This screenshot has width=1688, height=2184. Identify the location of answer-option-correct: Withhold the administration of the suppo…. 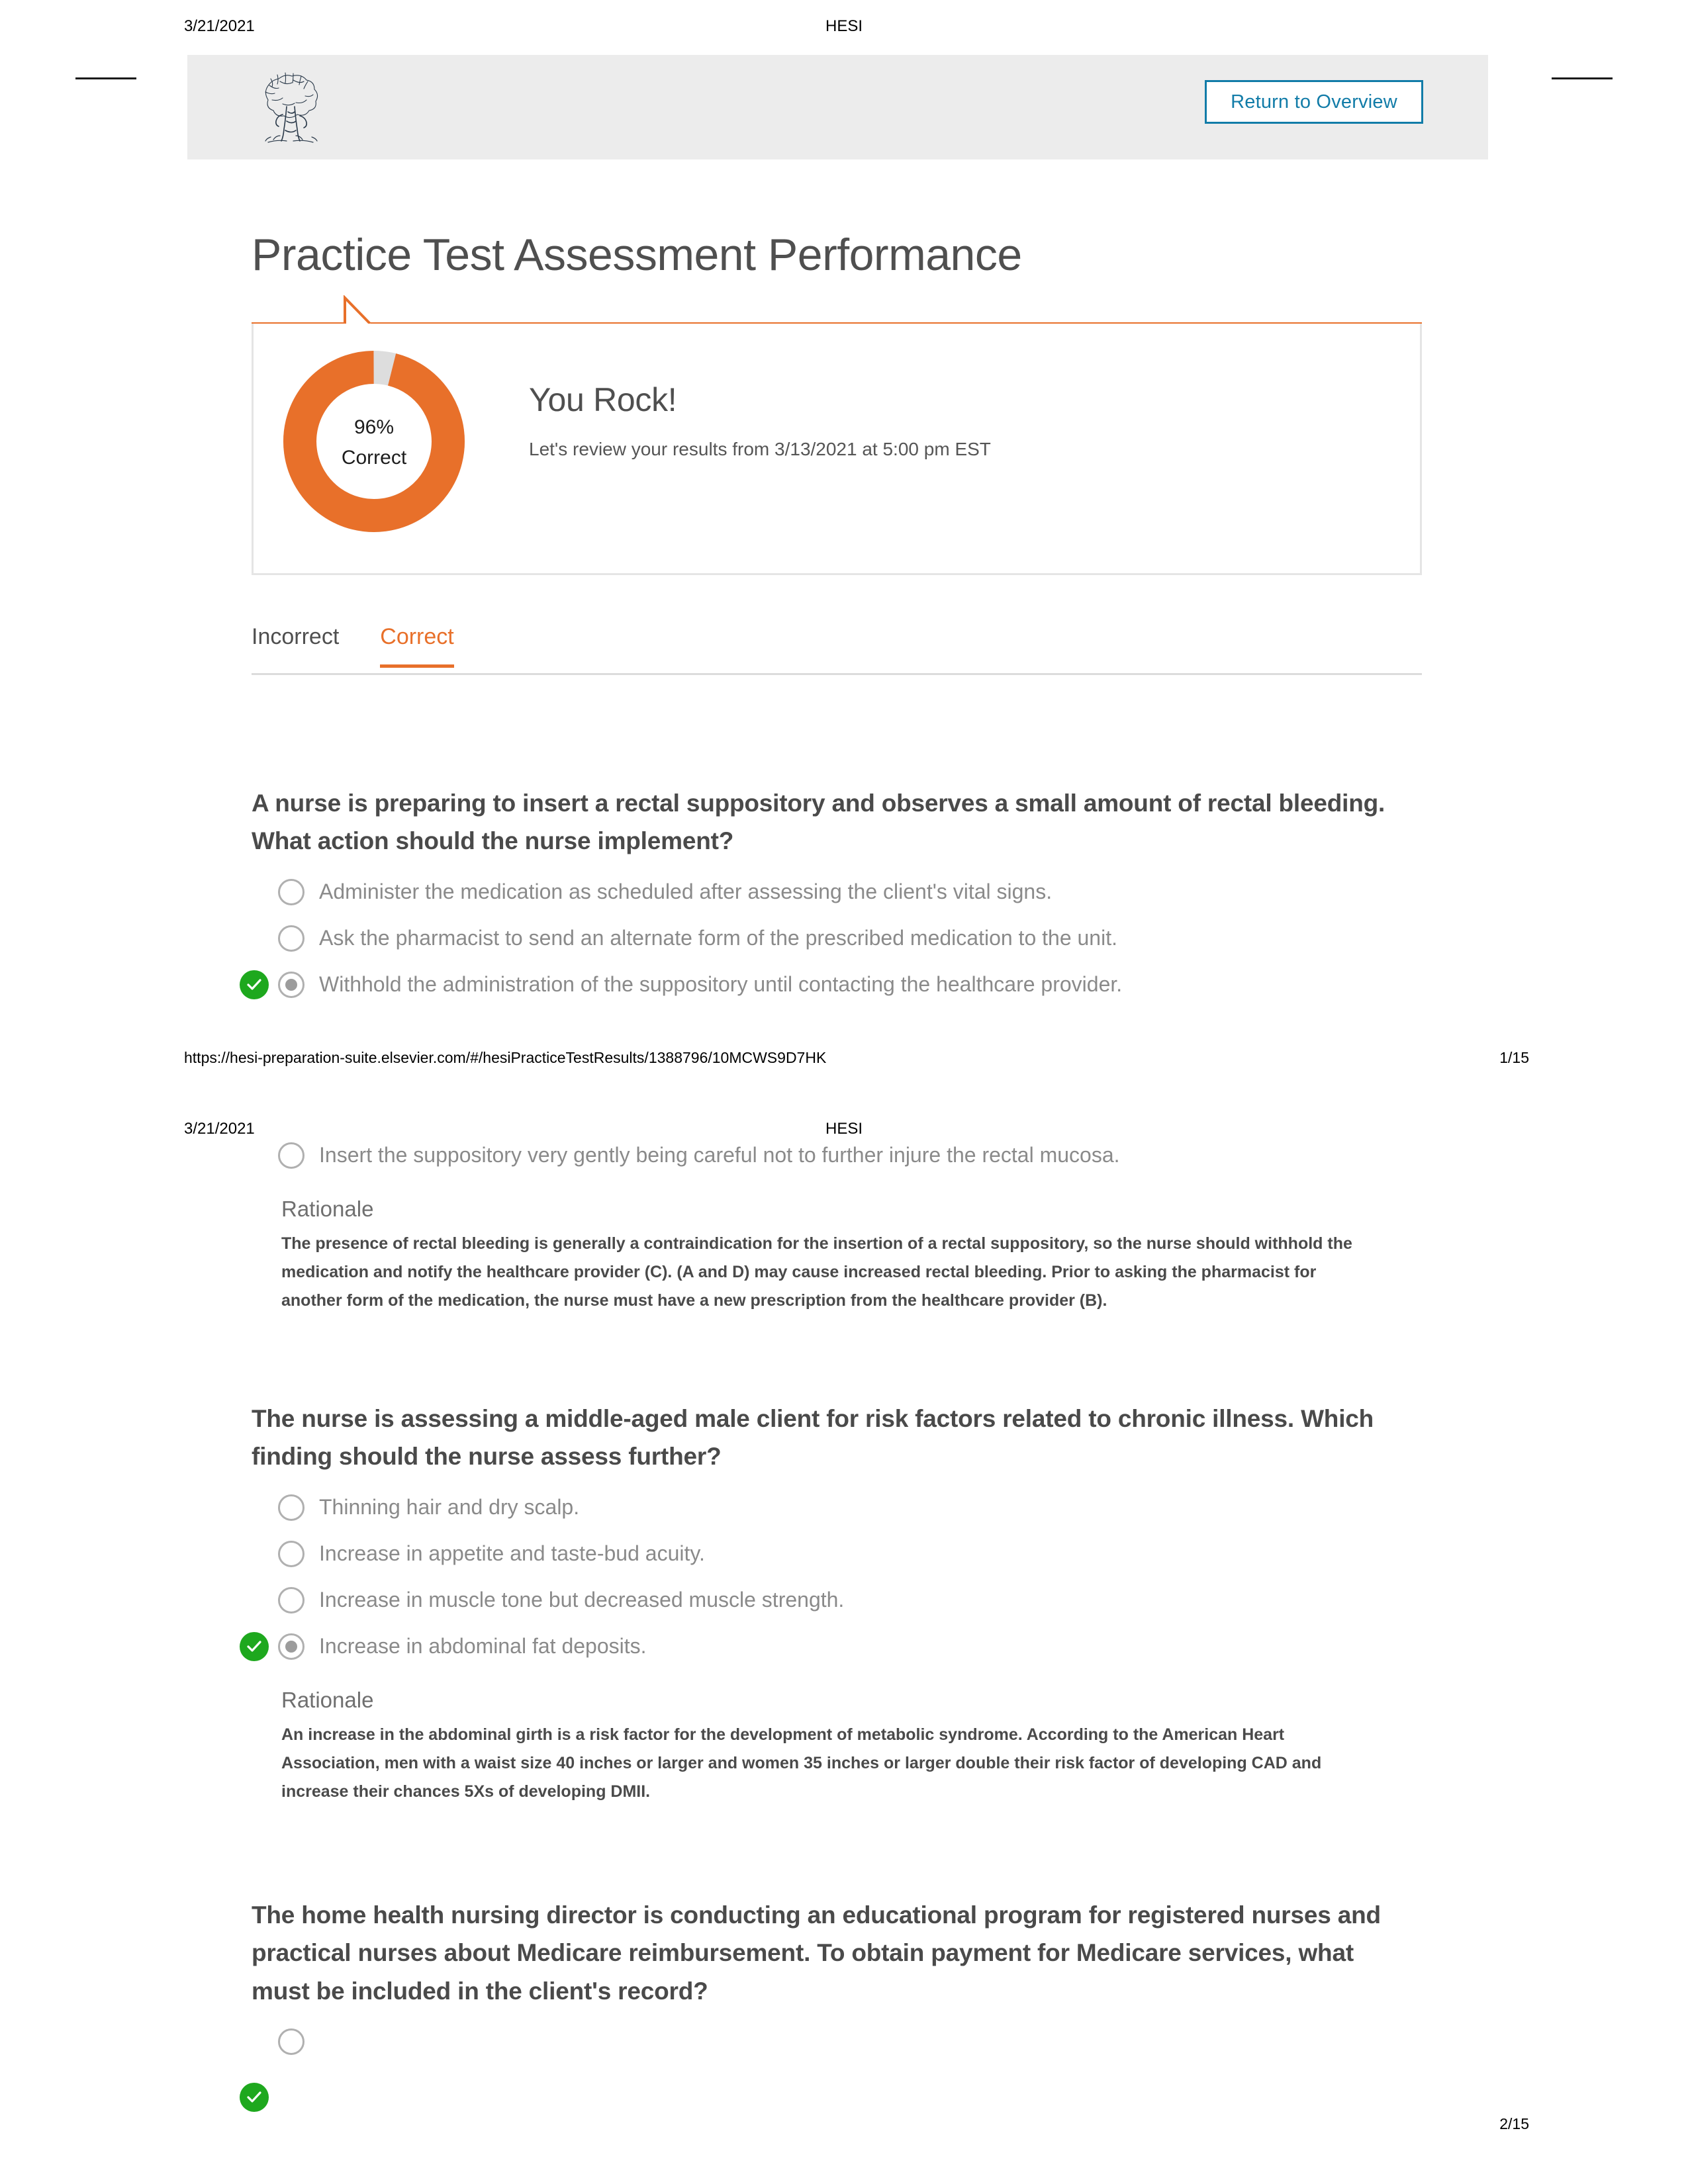
(821, 985).